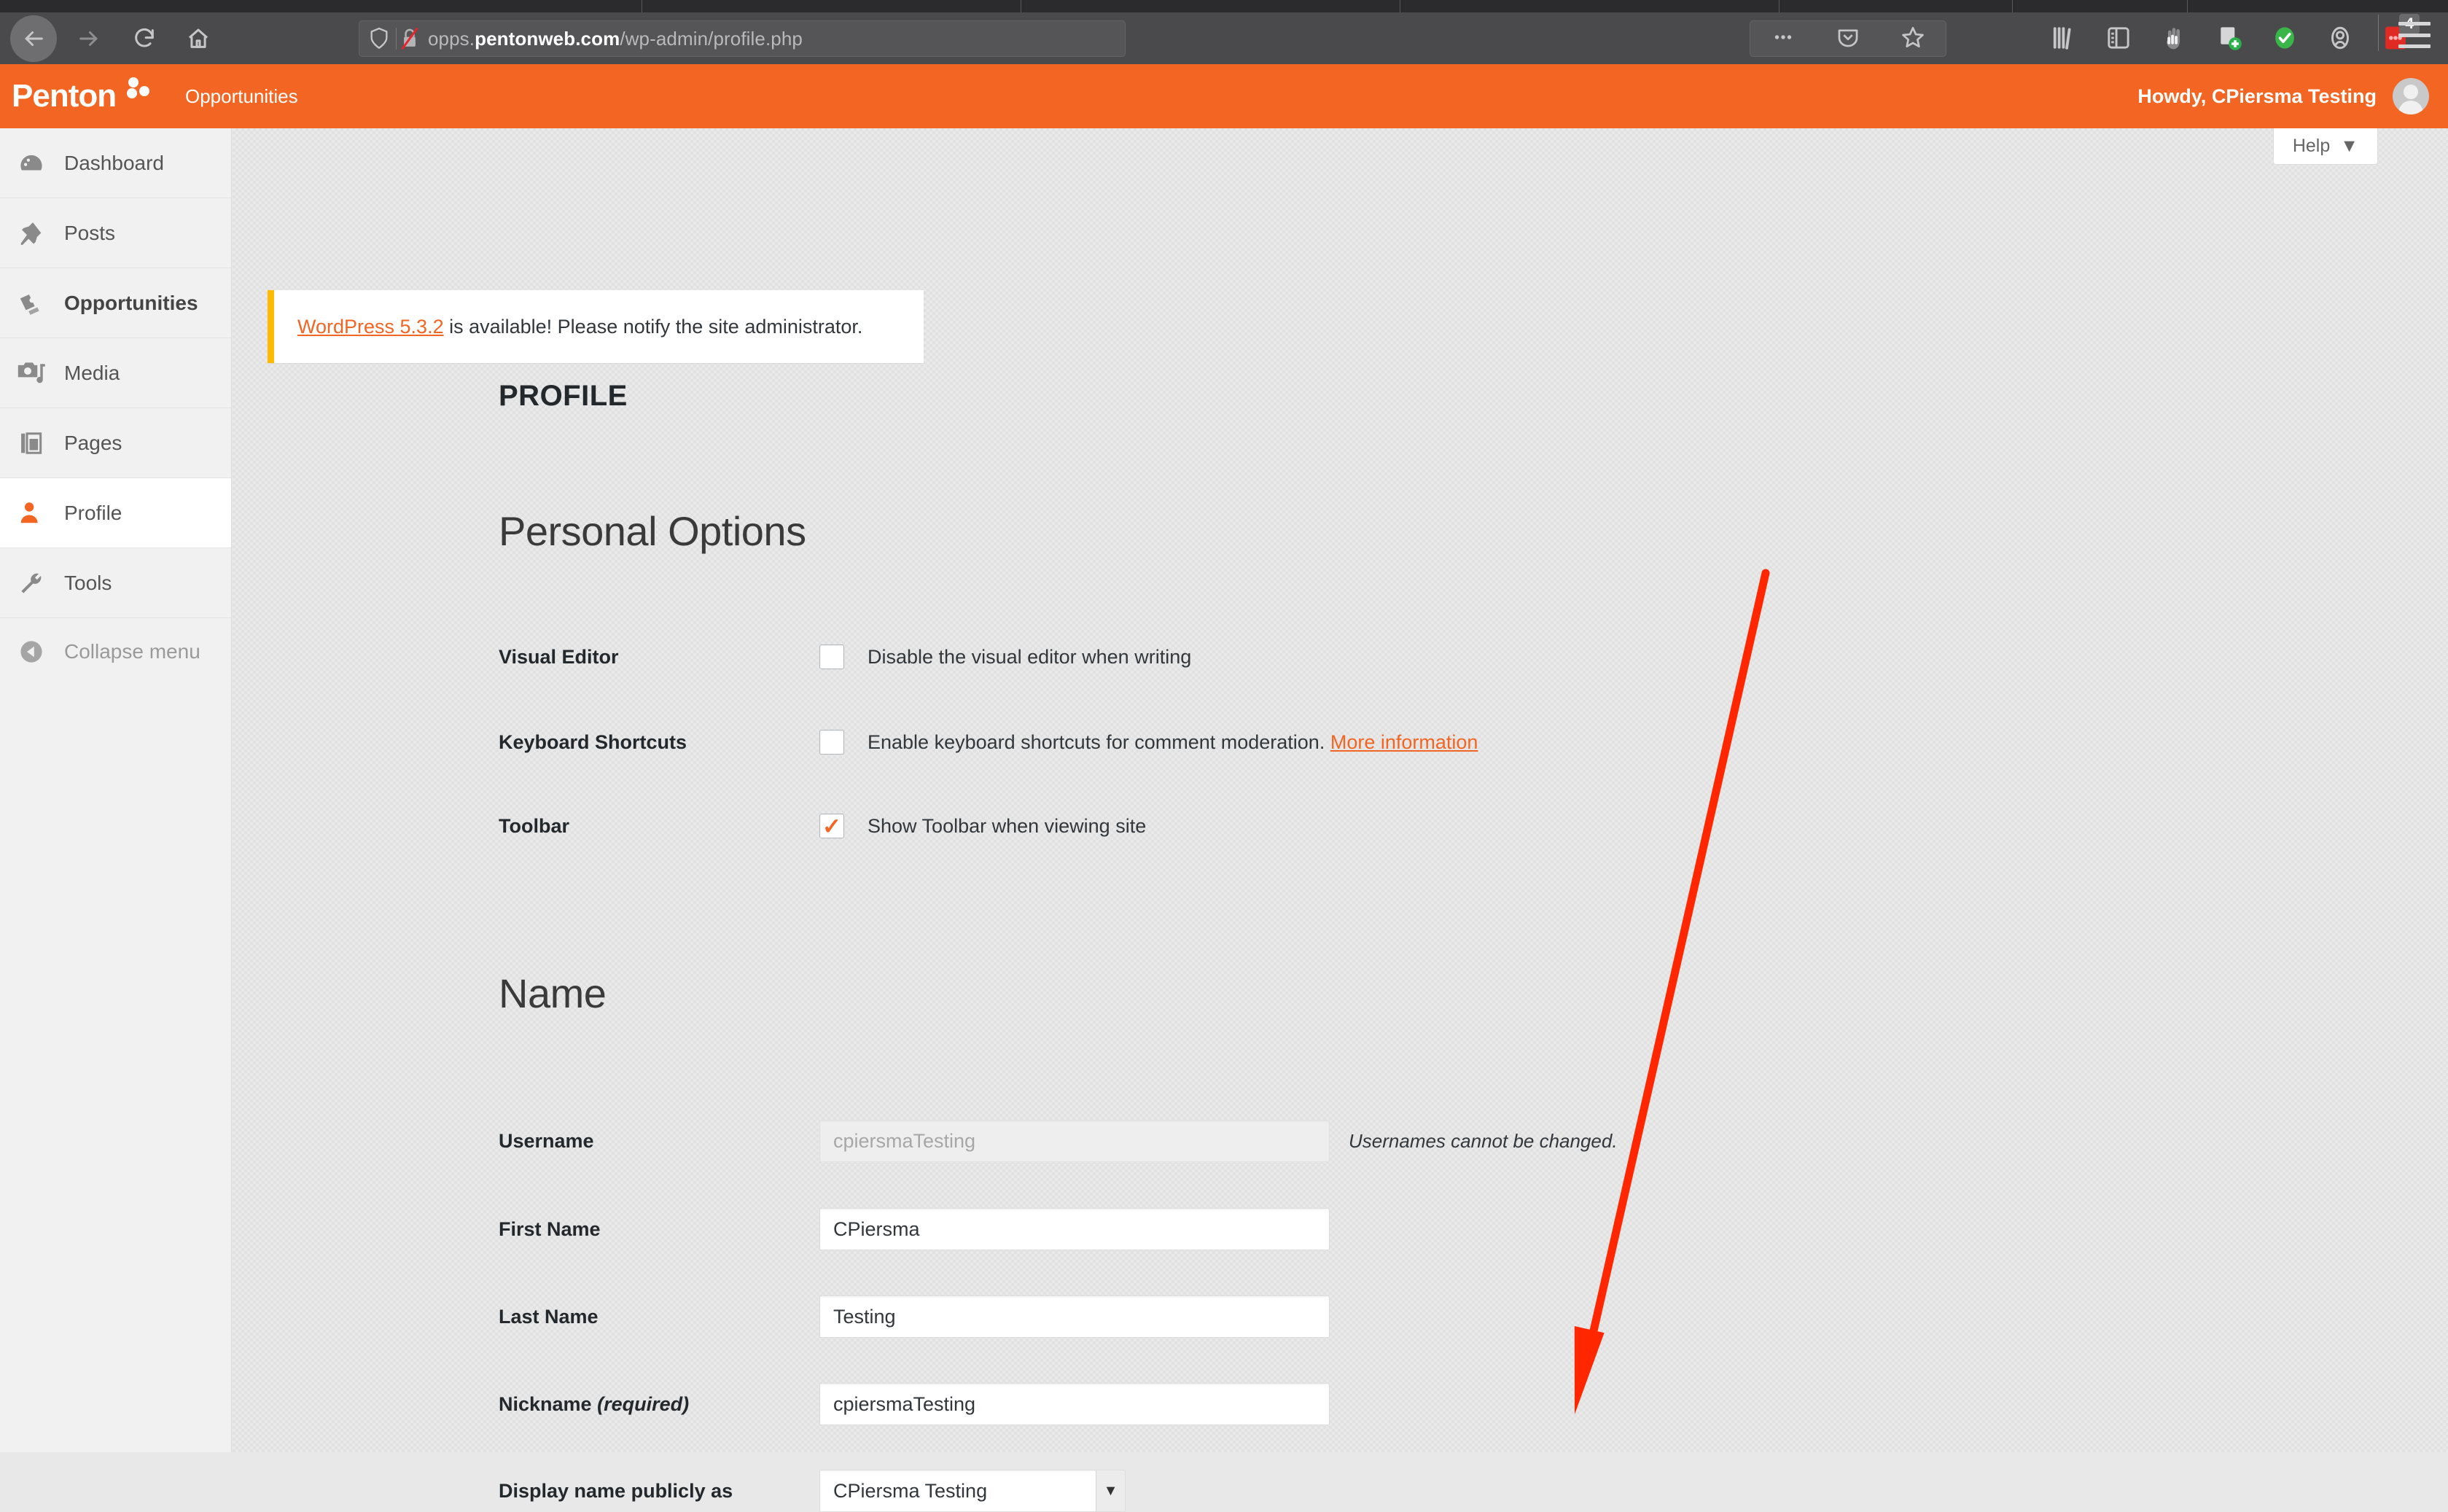  What do you see at coordinates (198, 38) in the screenshot?
I see `home-icon` at bounding box center [198, 38].